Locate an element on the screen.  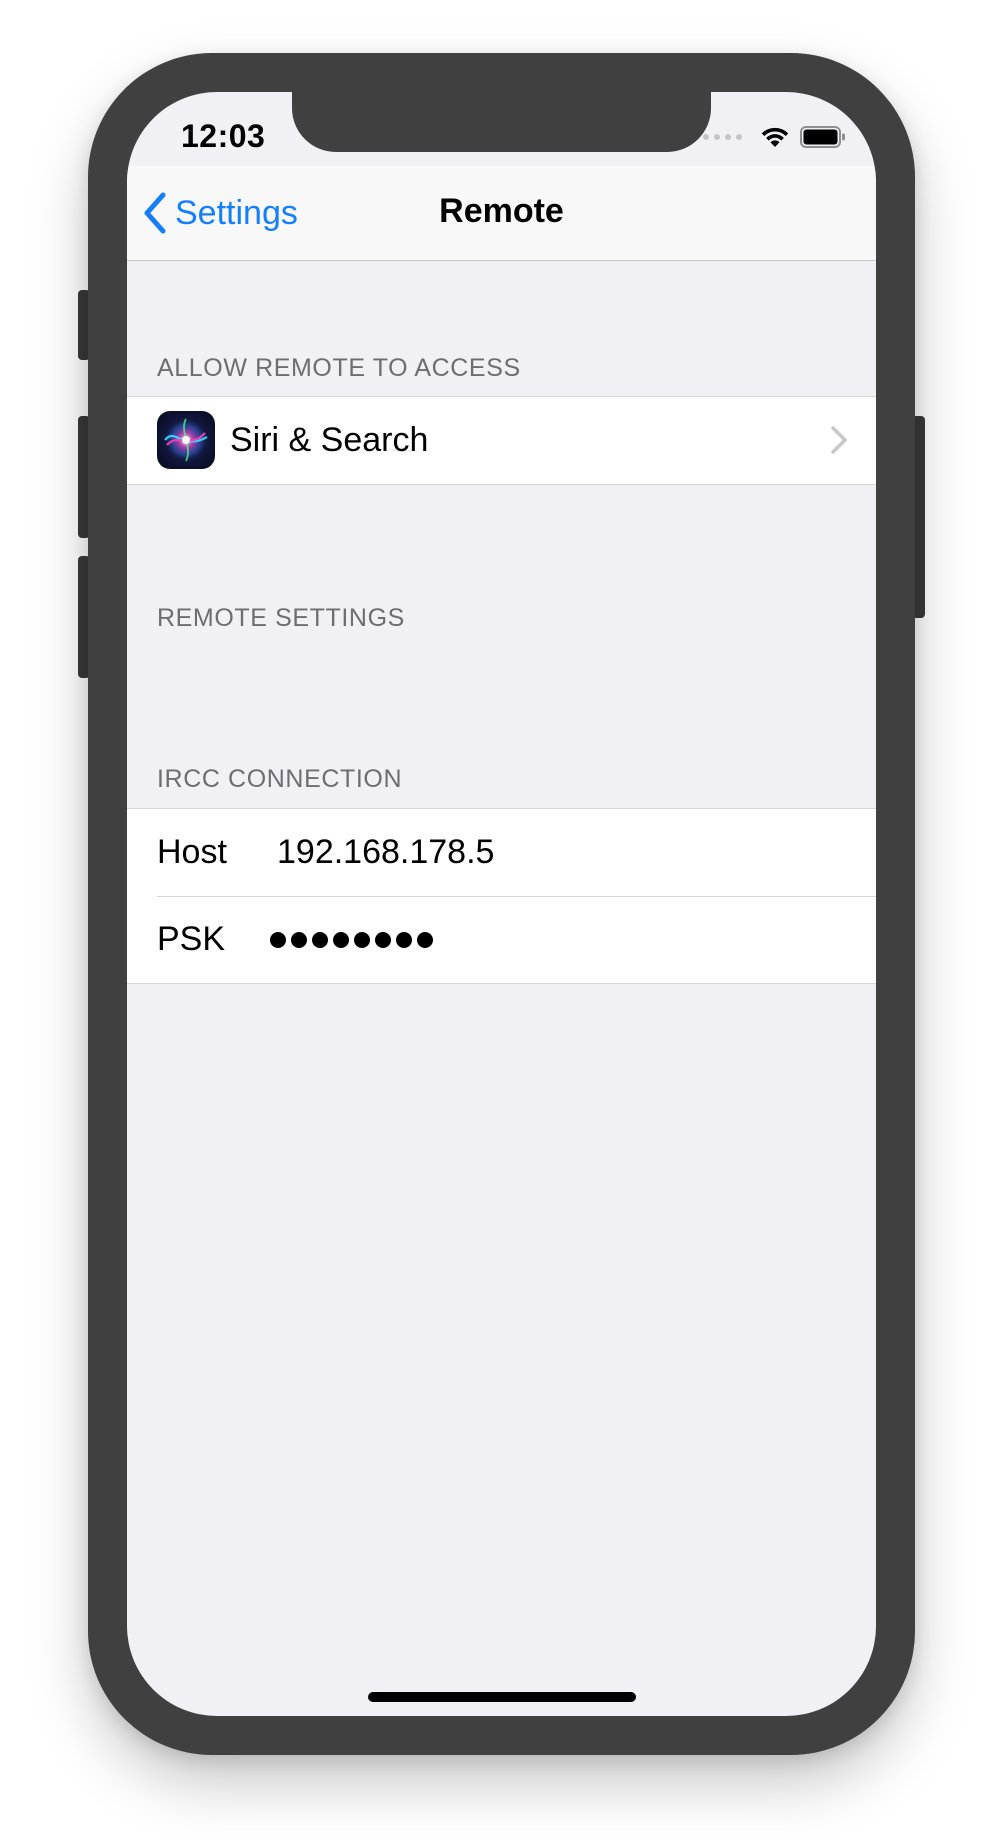
page-title: Remote is located at coordinates (501, 211).